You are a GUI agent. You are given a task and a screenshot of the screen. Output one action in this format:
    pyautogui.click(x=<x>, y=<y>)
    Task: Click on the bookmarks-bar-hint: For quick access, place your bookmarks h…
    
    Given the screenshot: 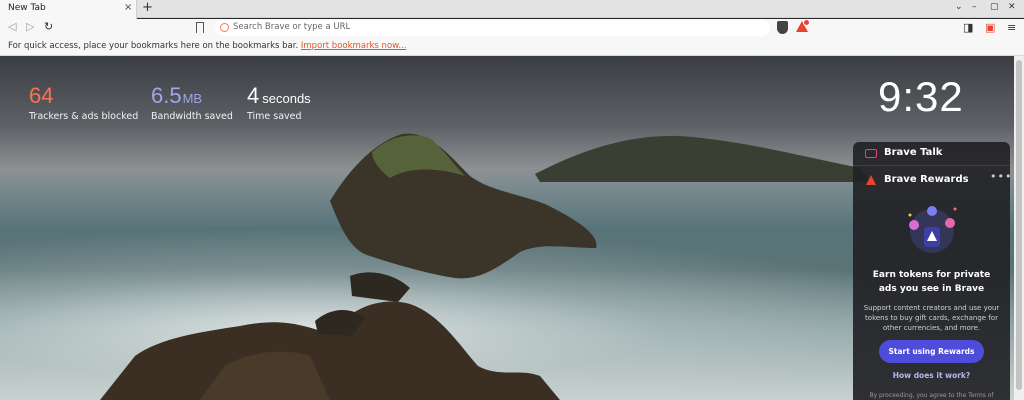 What is the action you would take?
    pyautogui.click(x=207, y=46)
    